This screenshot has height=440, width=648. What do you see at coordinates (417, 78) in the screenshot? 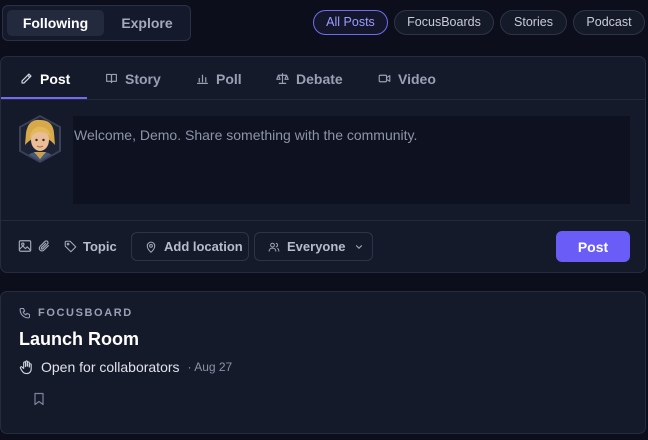
I see `tab-video-label: Video` at bounding box center [417, 78].